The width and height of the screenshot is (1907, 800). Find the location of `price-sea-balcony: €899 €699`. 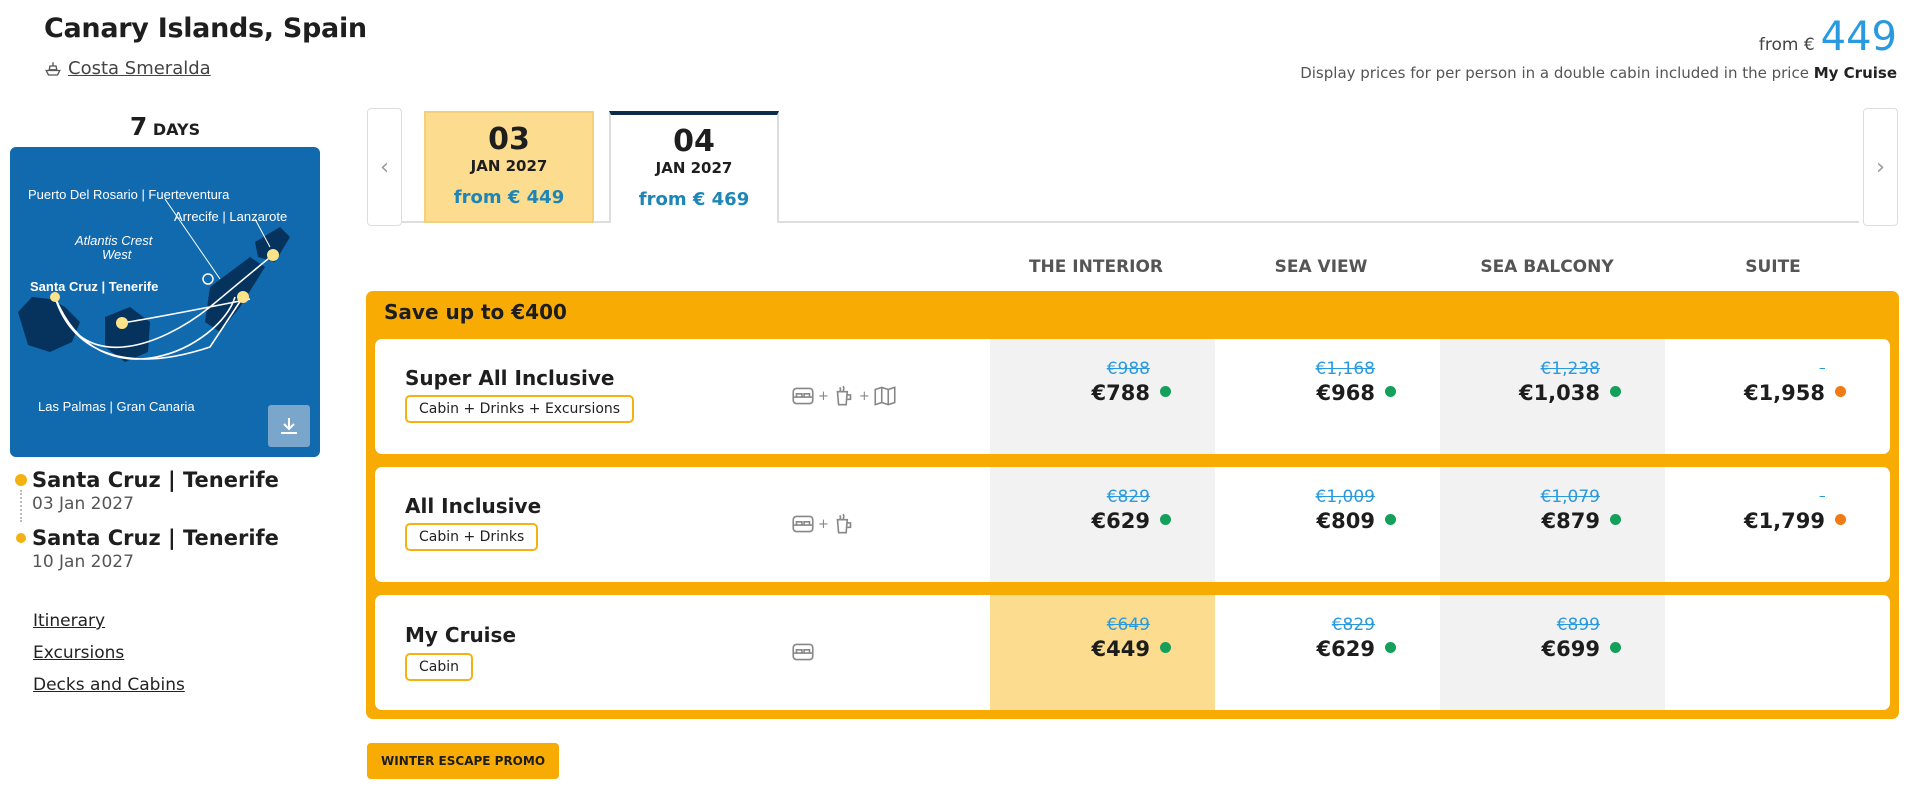

price-sea-balcony: €899 €699 is located at coordinates (1540, 638).